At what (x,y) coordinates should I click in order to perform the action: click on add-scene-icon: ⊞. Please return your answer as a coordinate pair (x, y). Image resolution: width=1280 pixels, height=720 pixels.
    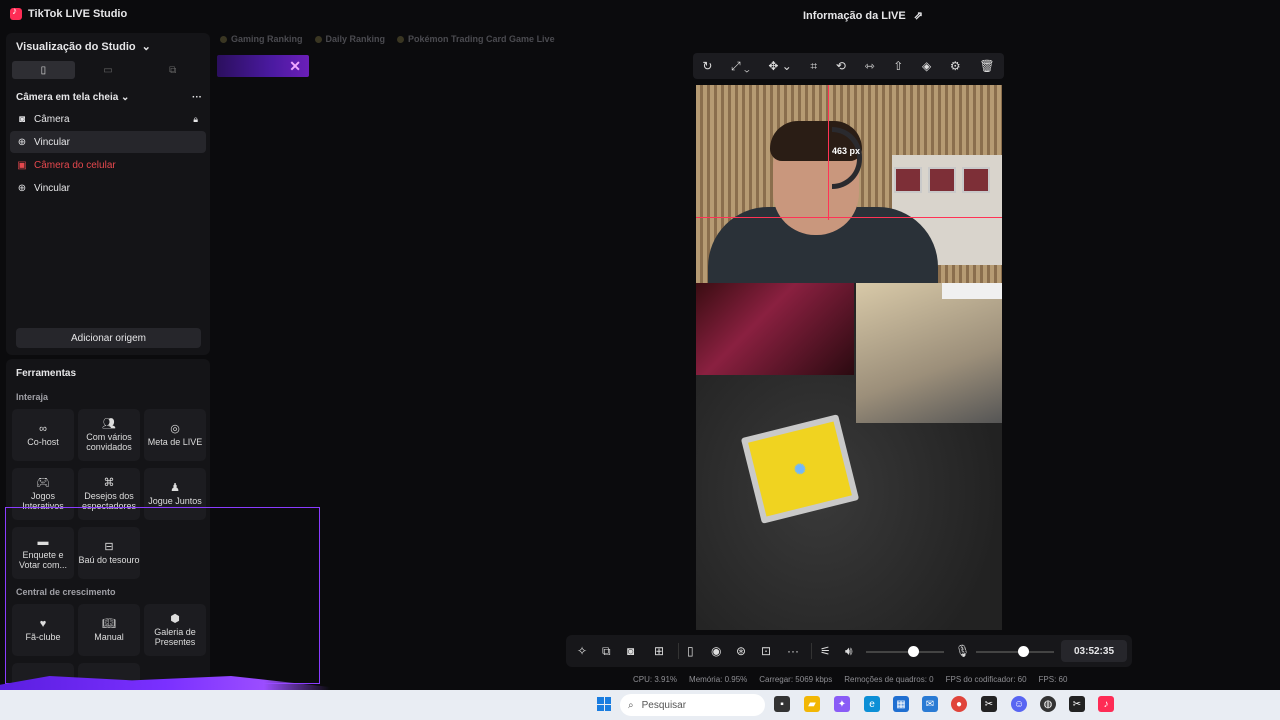
    Looking at the image, I should click on (659, 651).